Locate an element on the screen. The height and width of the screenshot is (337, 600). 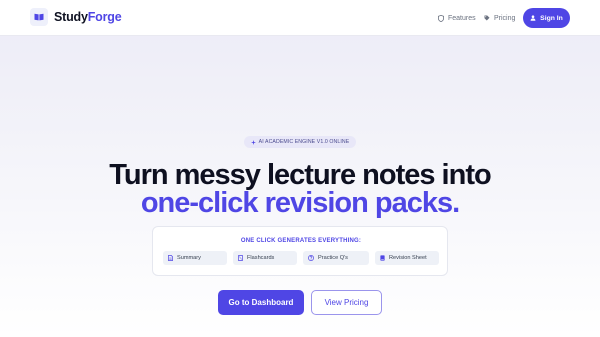
nav-link-features-label: Features is located at coordinates (462, 18).